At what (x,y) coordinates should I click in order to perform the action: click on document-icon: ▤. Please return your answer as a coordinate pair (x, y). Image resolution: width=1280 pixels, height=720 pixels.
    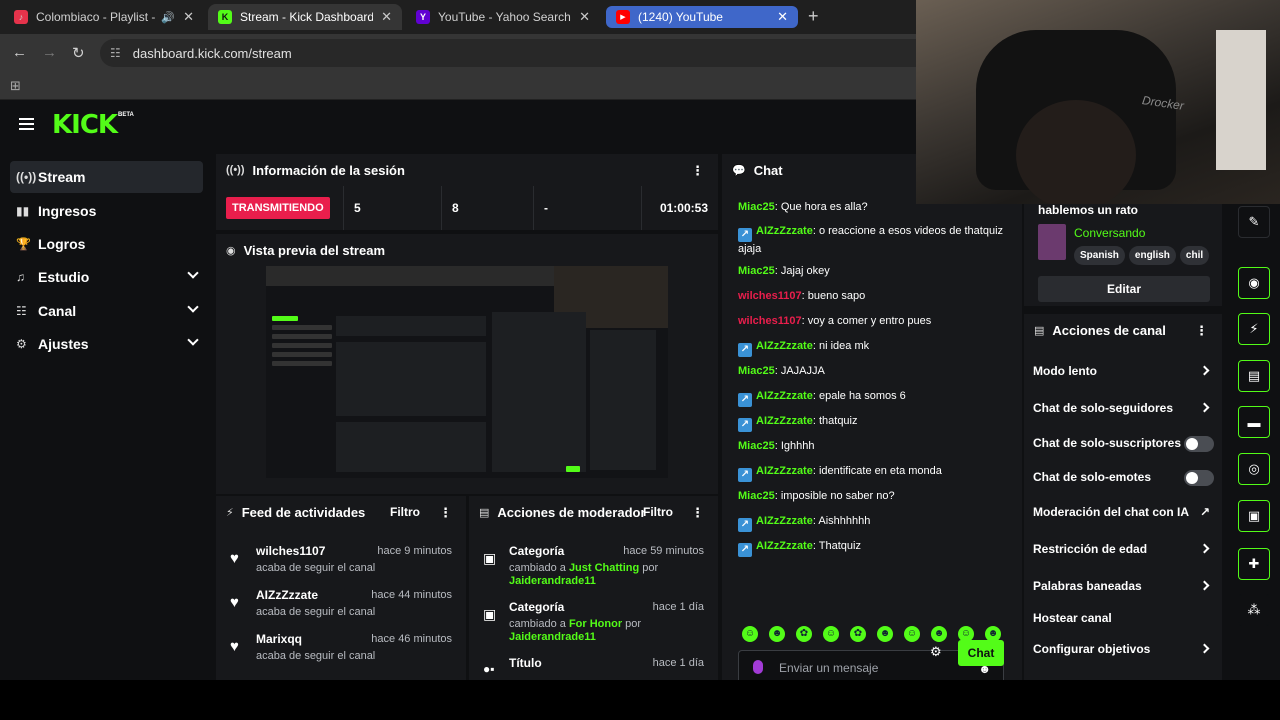
    Looking at the image, I should click on (1254, 376).